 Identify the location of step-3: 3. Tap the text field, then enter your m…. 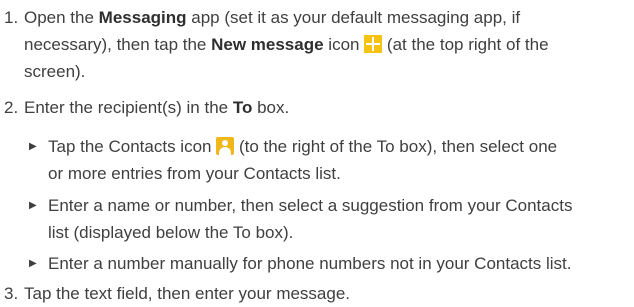
(315, 293).